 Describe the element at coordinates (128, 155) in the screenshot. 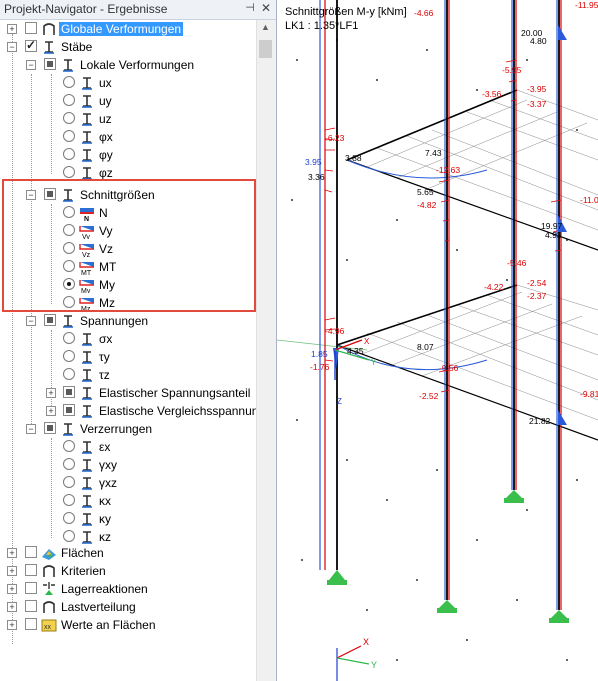

I see `tree-item-phiy: φy` at that location.